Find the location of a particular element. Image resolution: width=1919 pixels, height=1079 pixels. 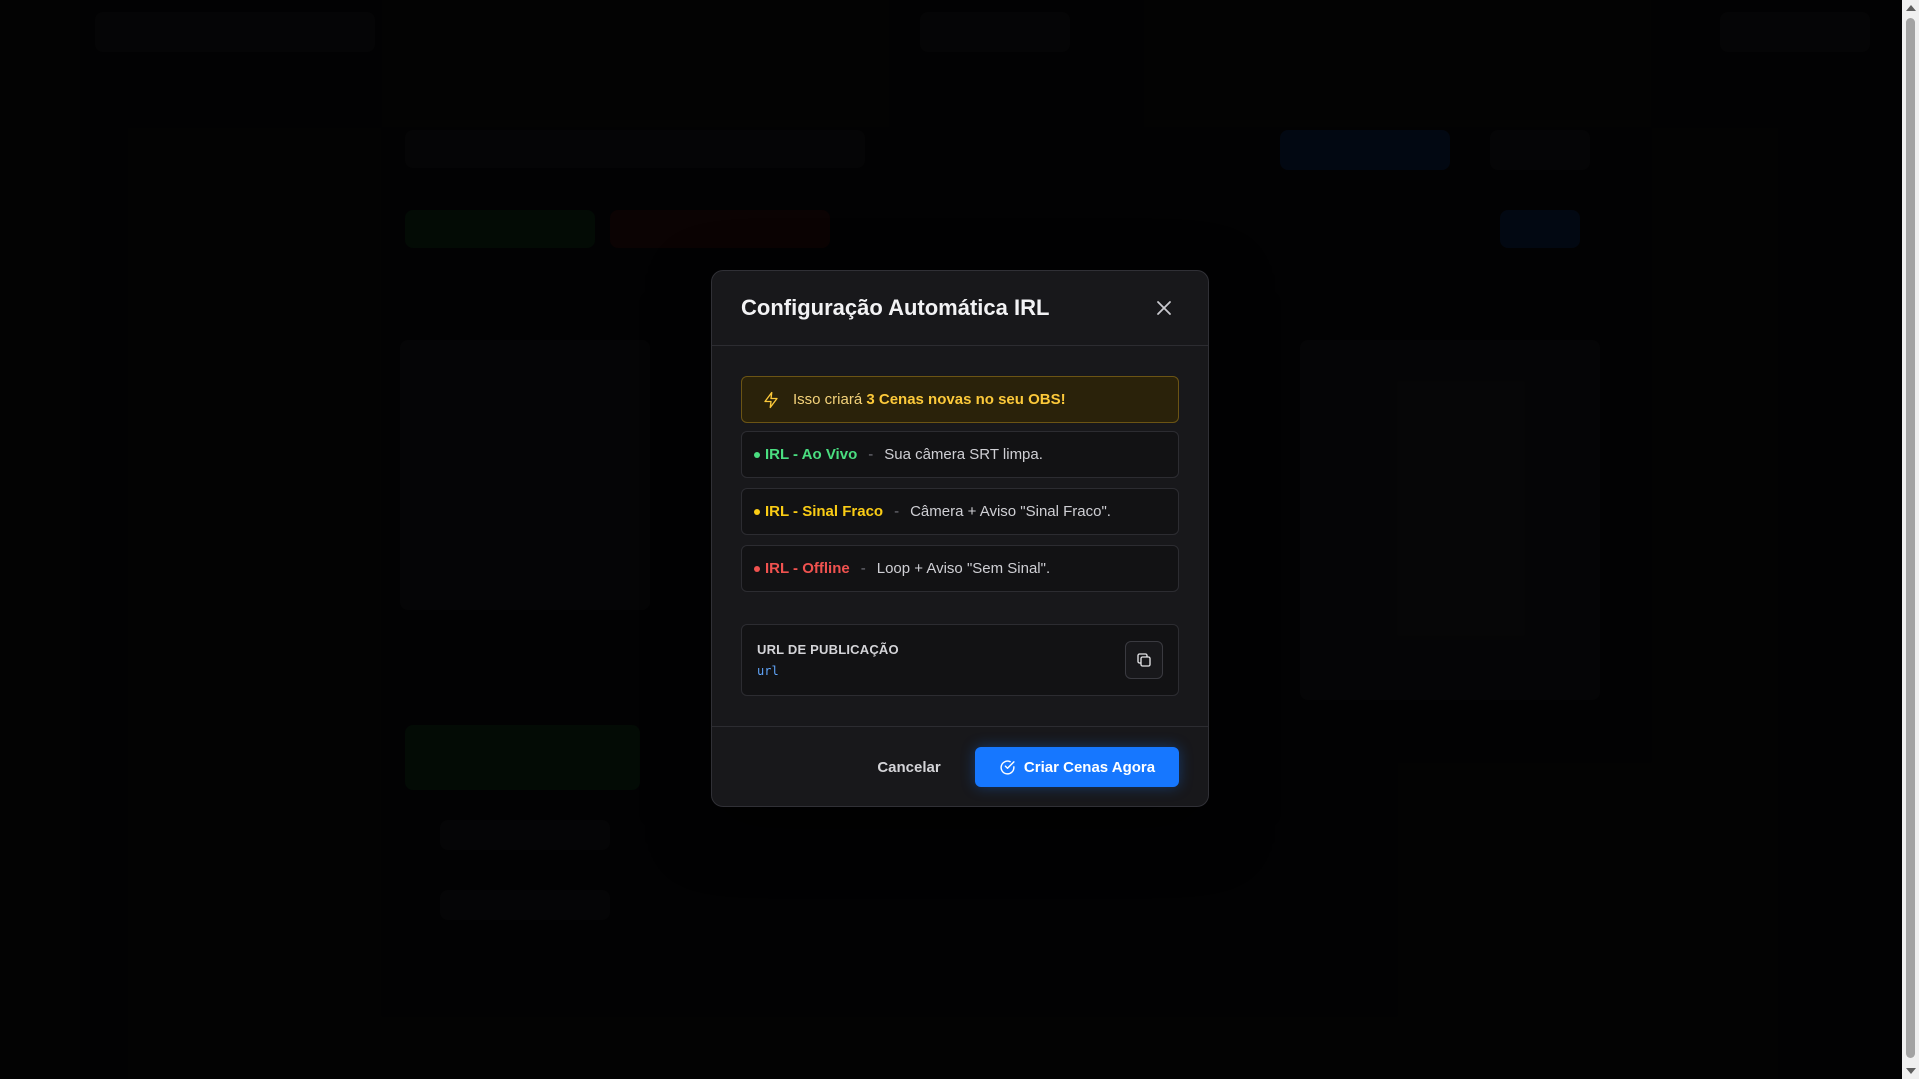

publish-url-value: url is located at coordinates (768, 671).